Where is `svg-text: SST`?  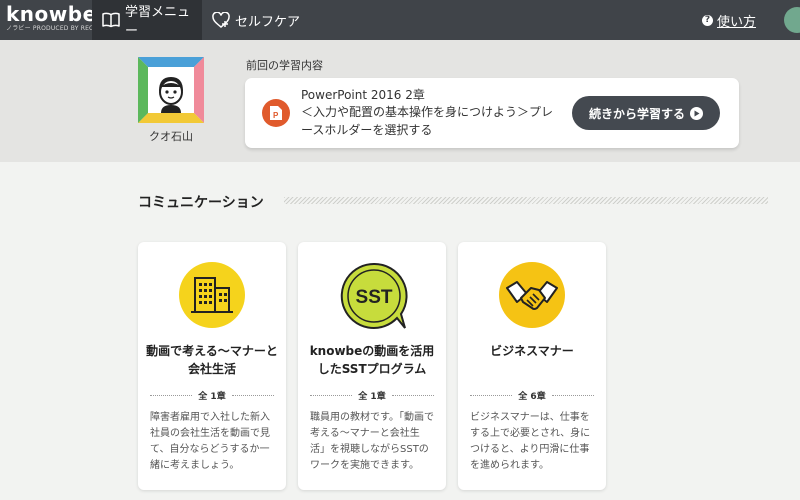 svg-text: SST is located at coordinates (374, 297).